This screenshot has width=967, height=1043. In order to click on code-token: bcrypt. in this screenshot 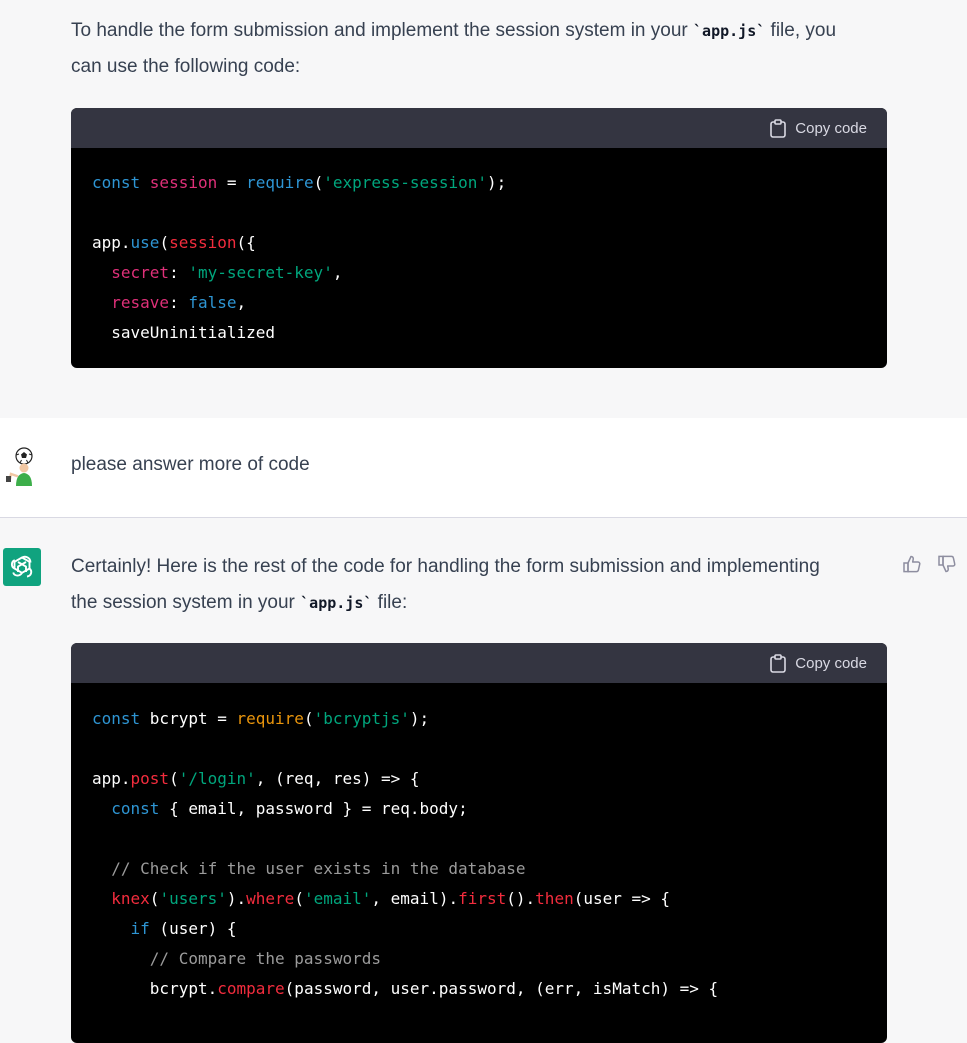, I will do `click(155, 988)`.